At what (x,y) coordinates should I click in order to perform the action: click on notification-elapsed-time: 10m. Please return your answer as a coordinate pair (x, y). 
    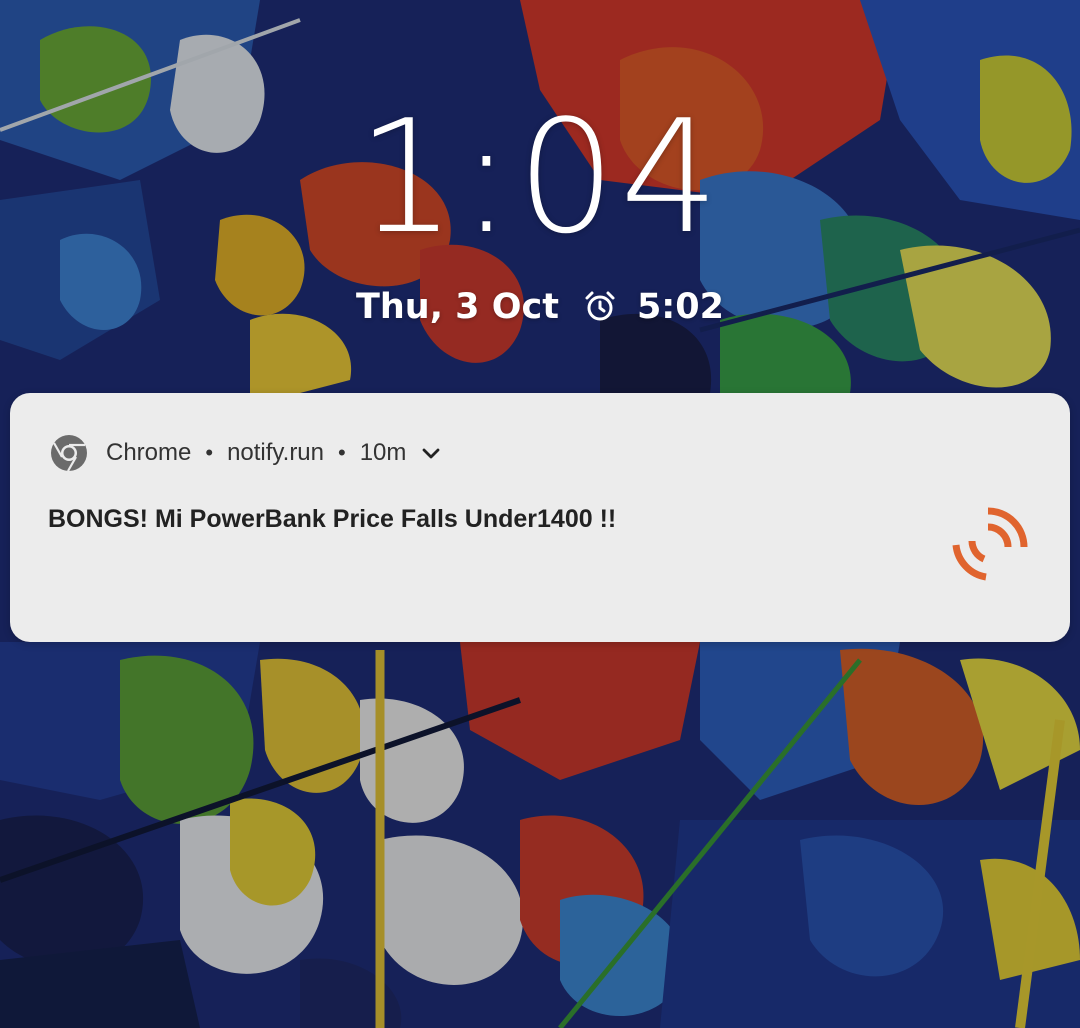
    Looking at the image, I should click on (383, 452).